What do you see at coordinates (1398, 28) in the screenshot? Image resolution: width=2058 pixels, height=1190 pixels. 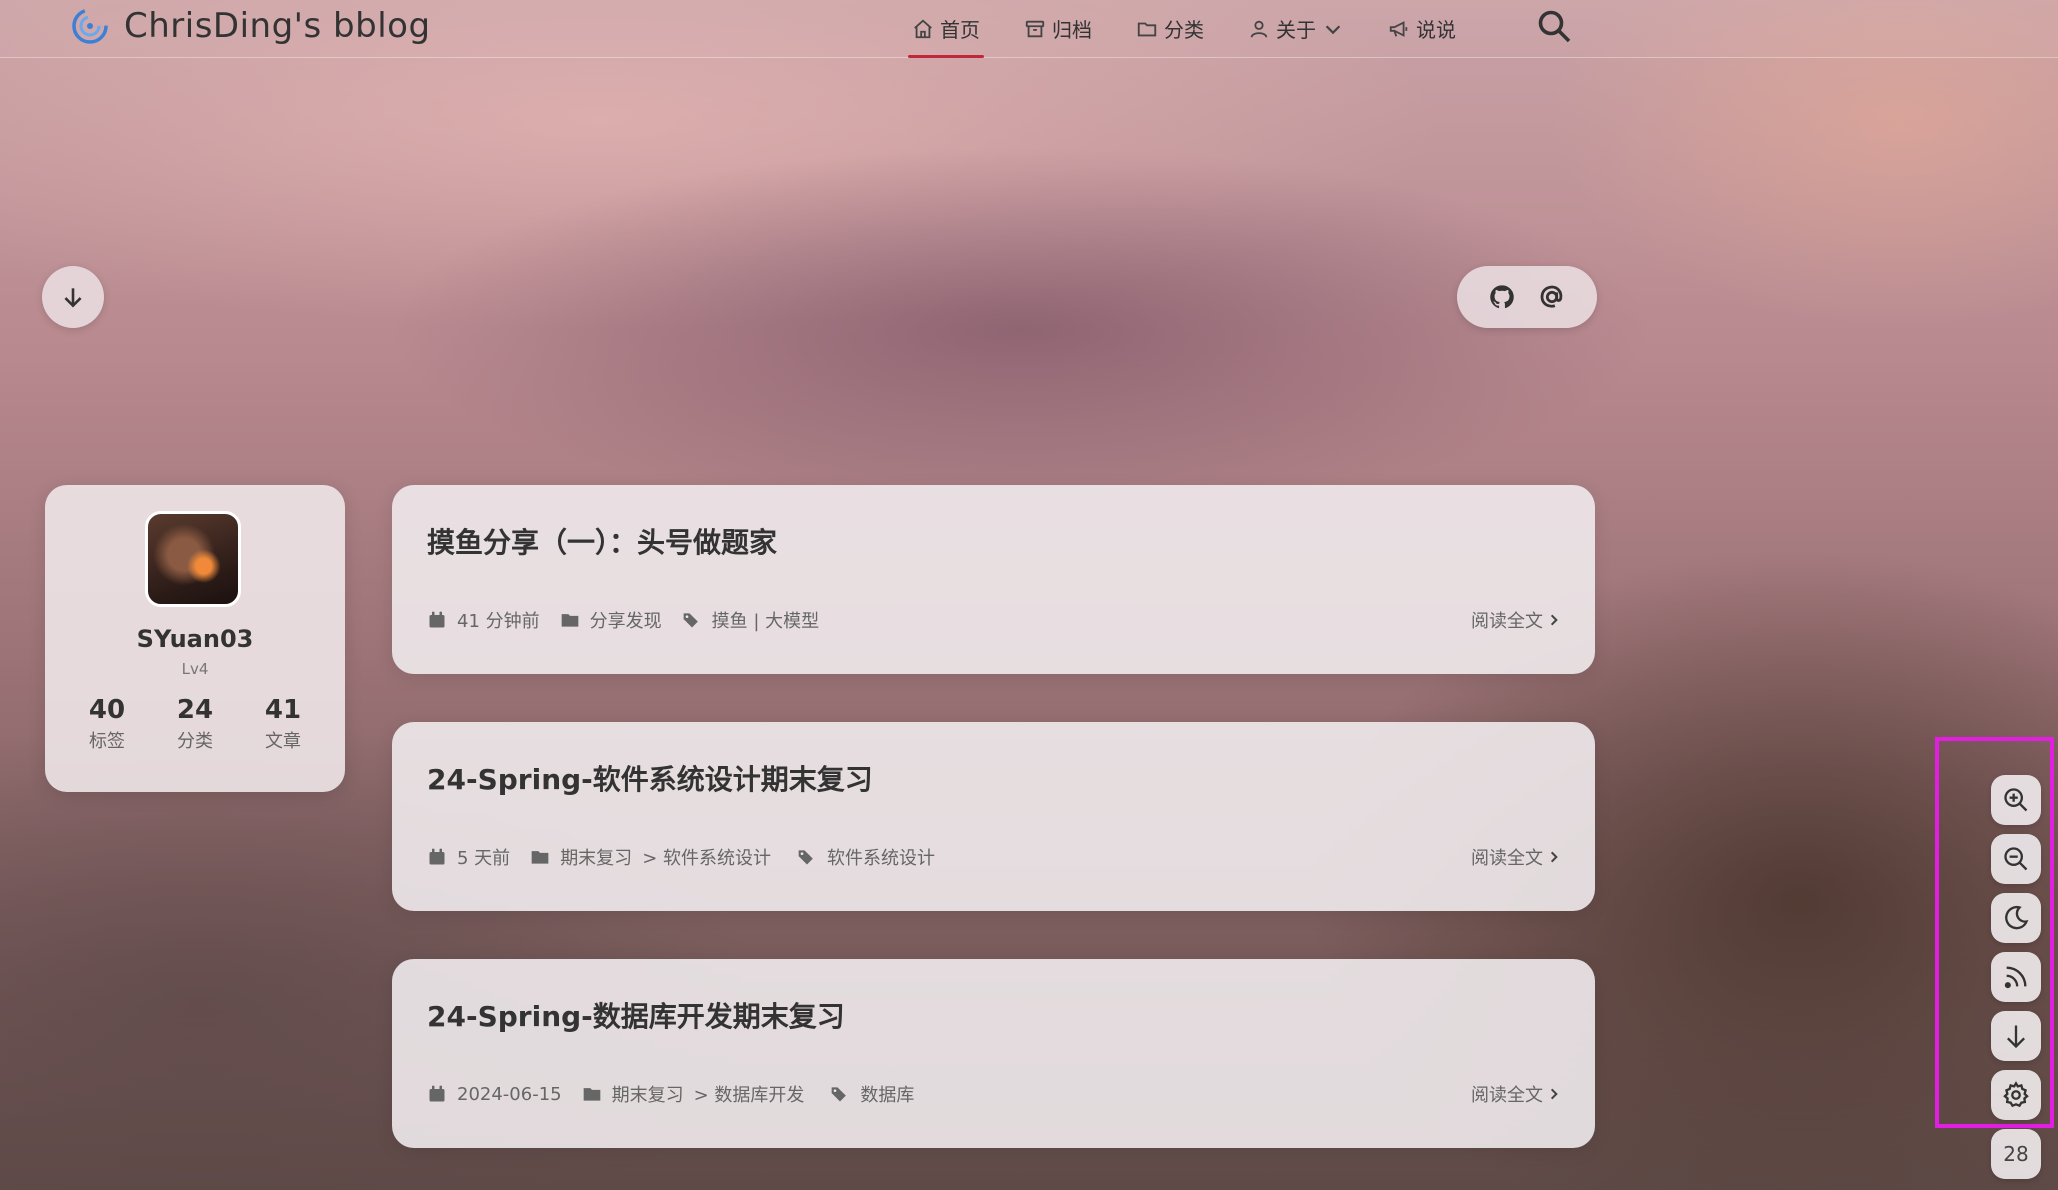 I see `megaphone-icon` at bounding box center [1398, 28].